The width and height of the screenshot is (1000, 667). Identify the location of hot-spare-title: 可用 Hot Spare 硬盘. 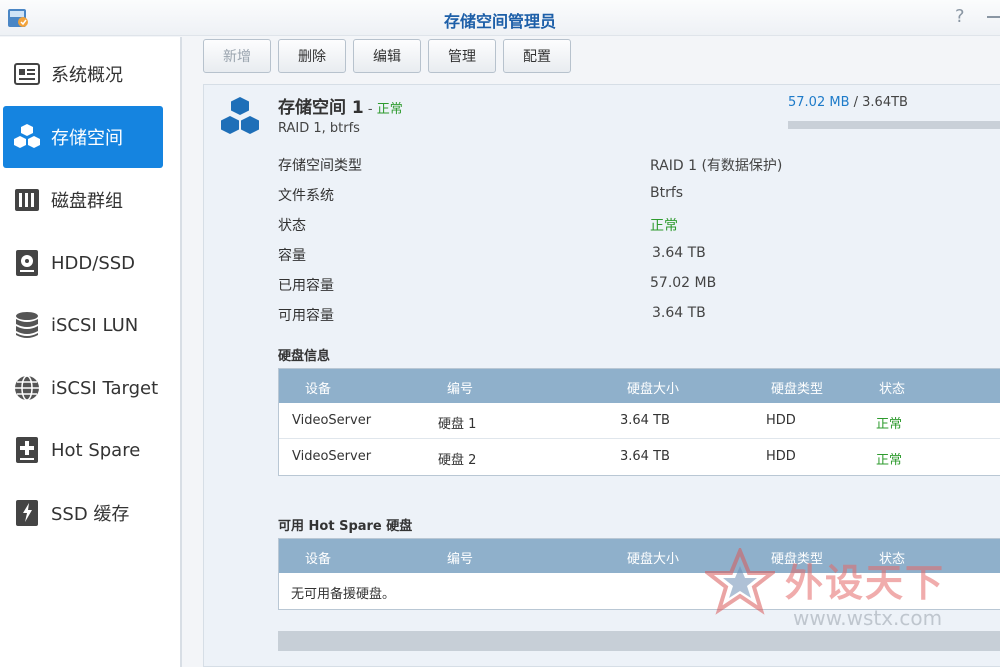
(345, 526).